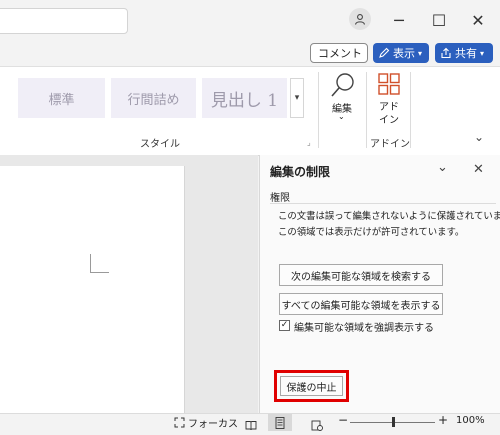  I want to click on styles-group-label: スタイル, so click(160, 144).